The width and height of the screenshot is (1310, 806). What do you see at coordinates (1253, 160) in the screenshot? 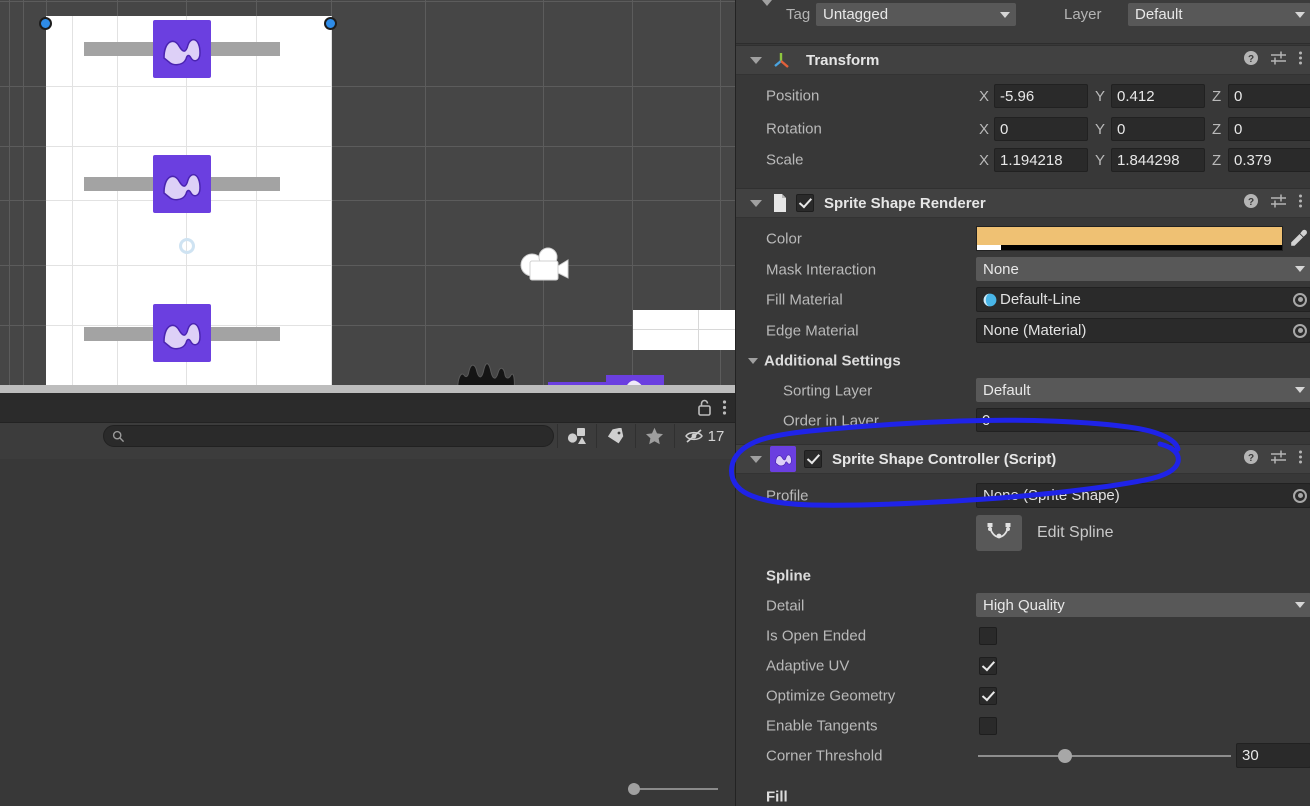
I see `scale-z-value: 0.379` at bounding box center [1253, 160].